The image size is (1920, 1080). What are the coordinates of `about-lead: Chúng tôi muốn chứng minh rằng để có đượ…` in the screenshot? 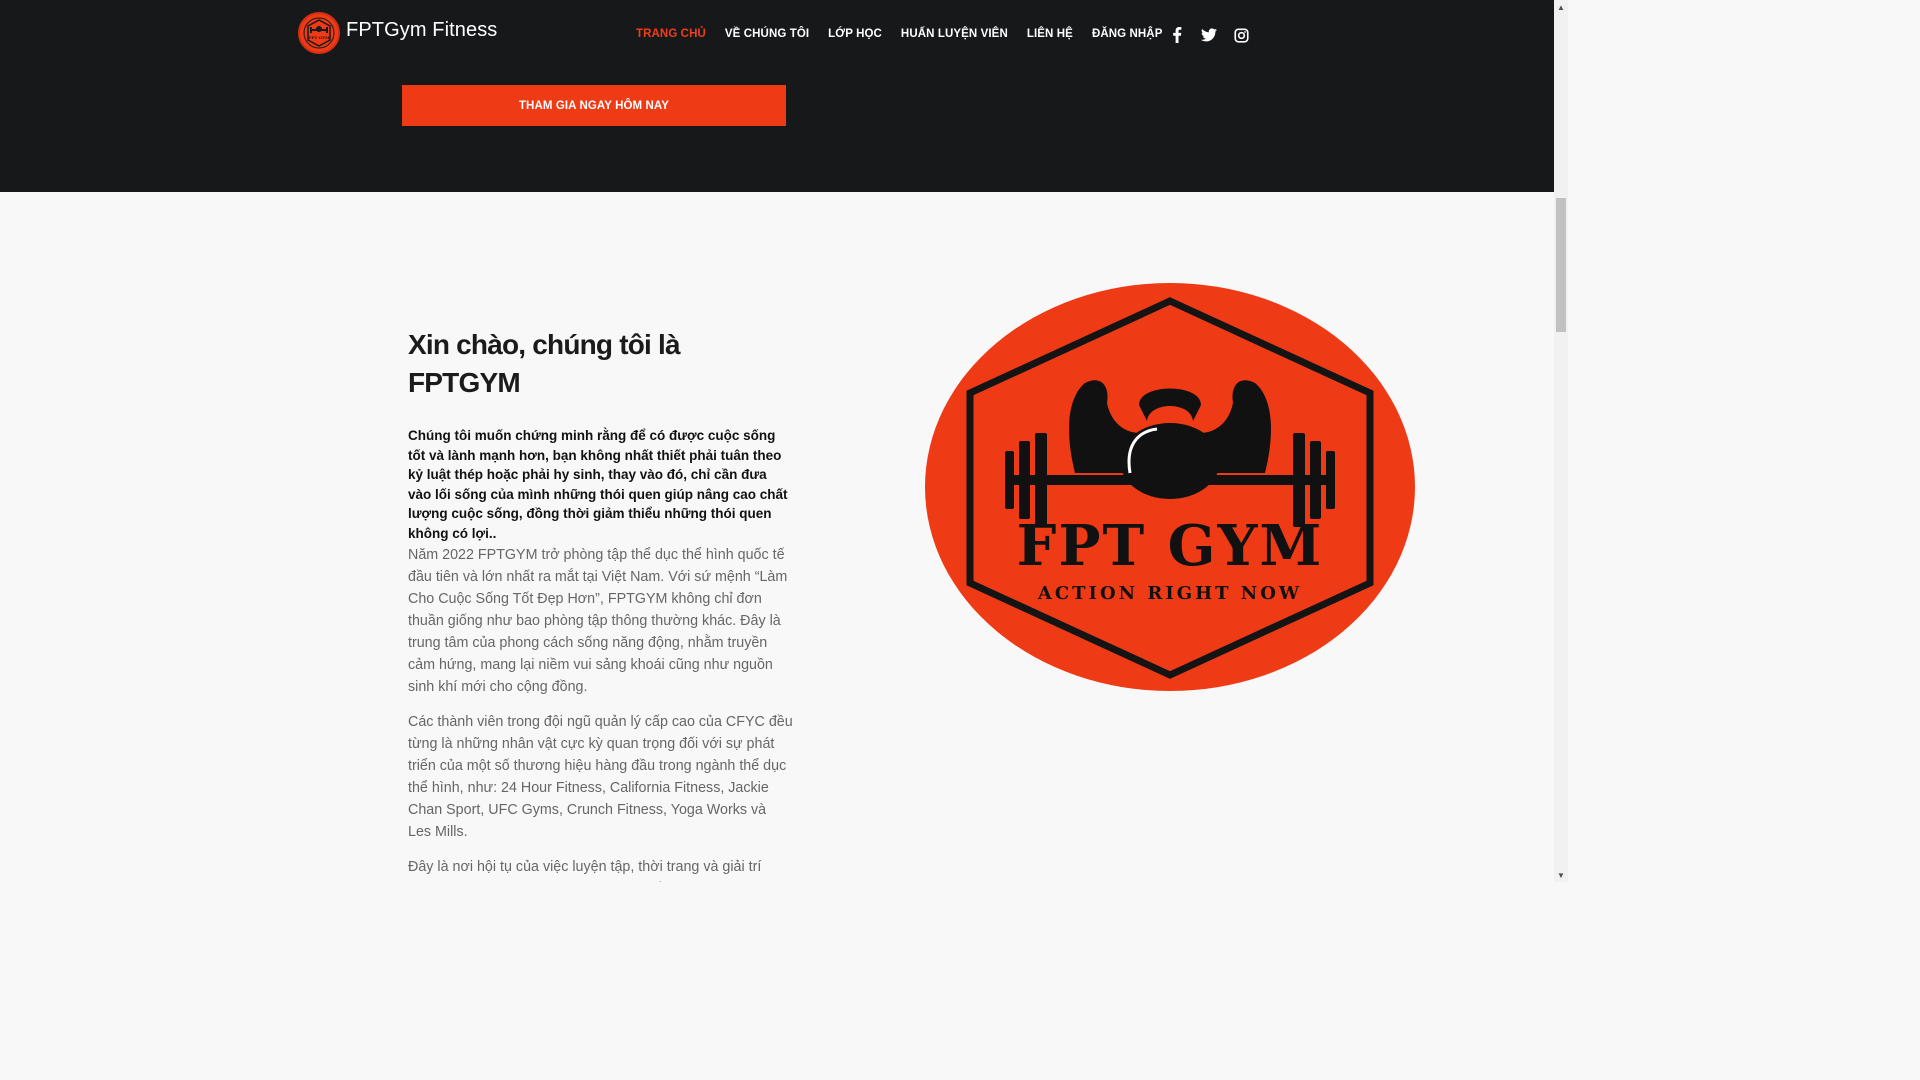 It's located at (598, 484).